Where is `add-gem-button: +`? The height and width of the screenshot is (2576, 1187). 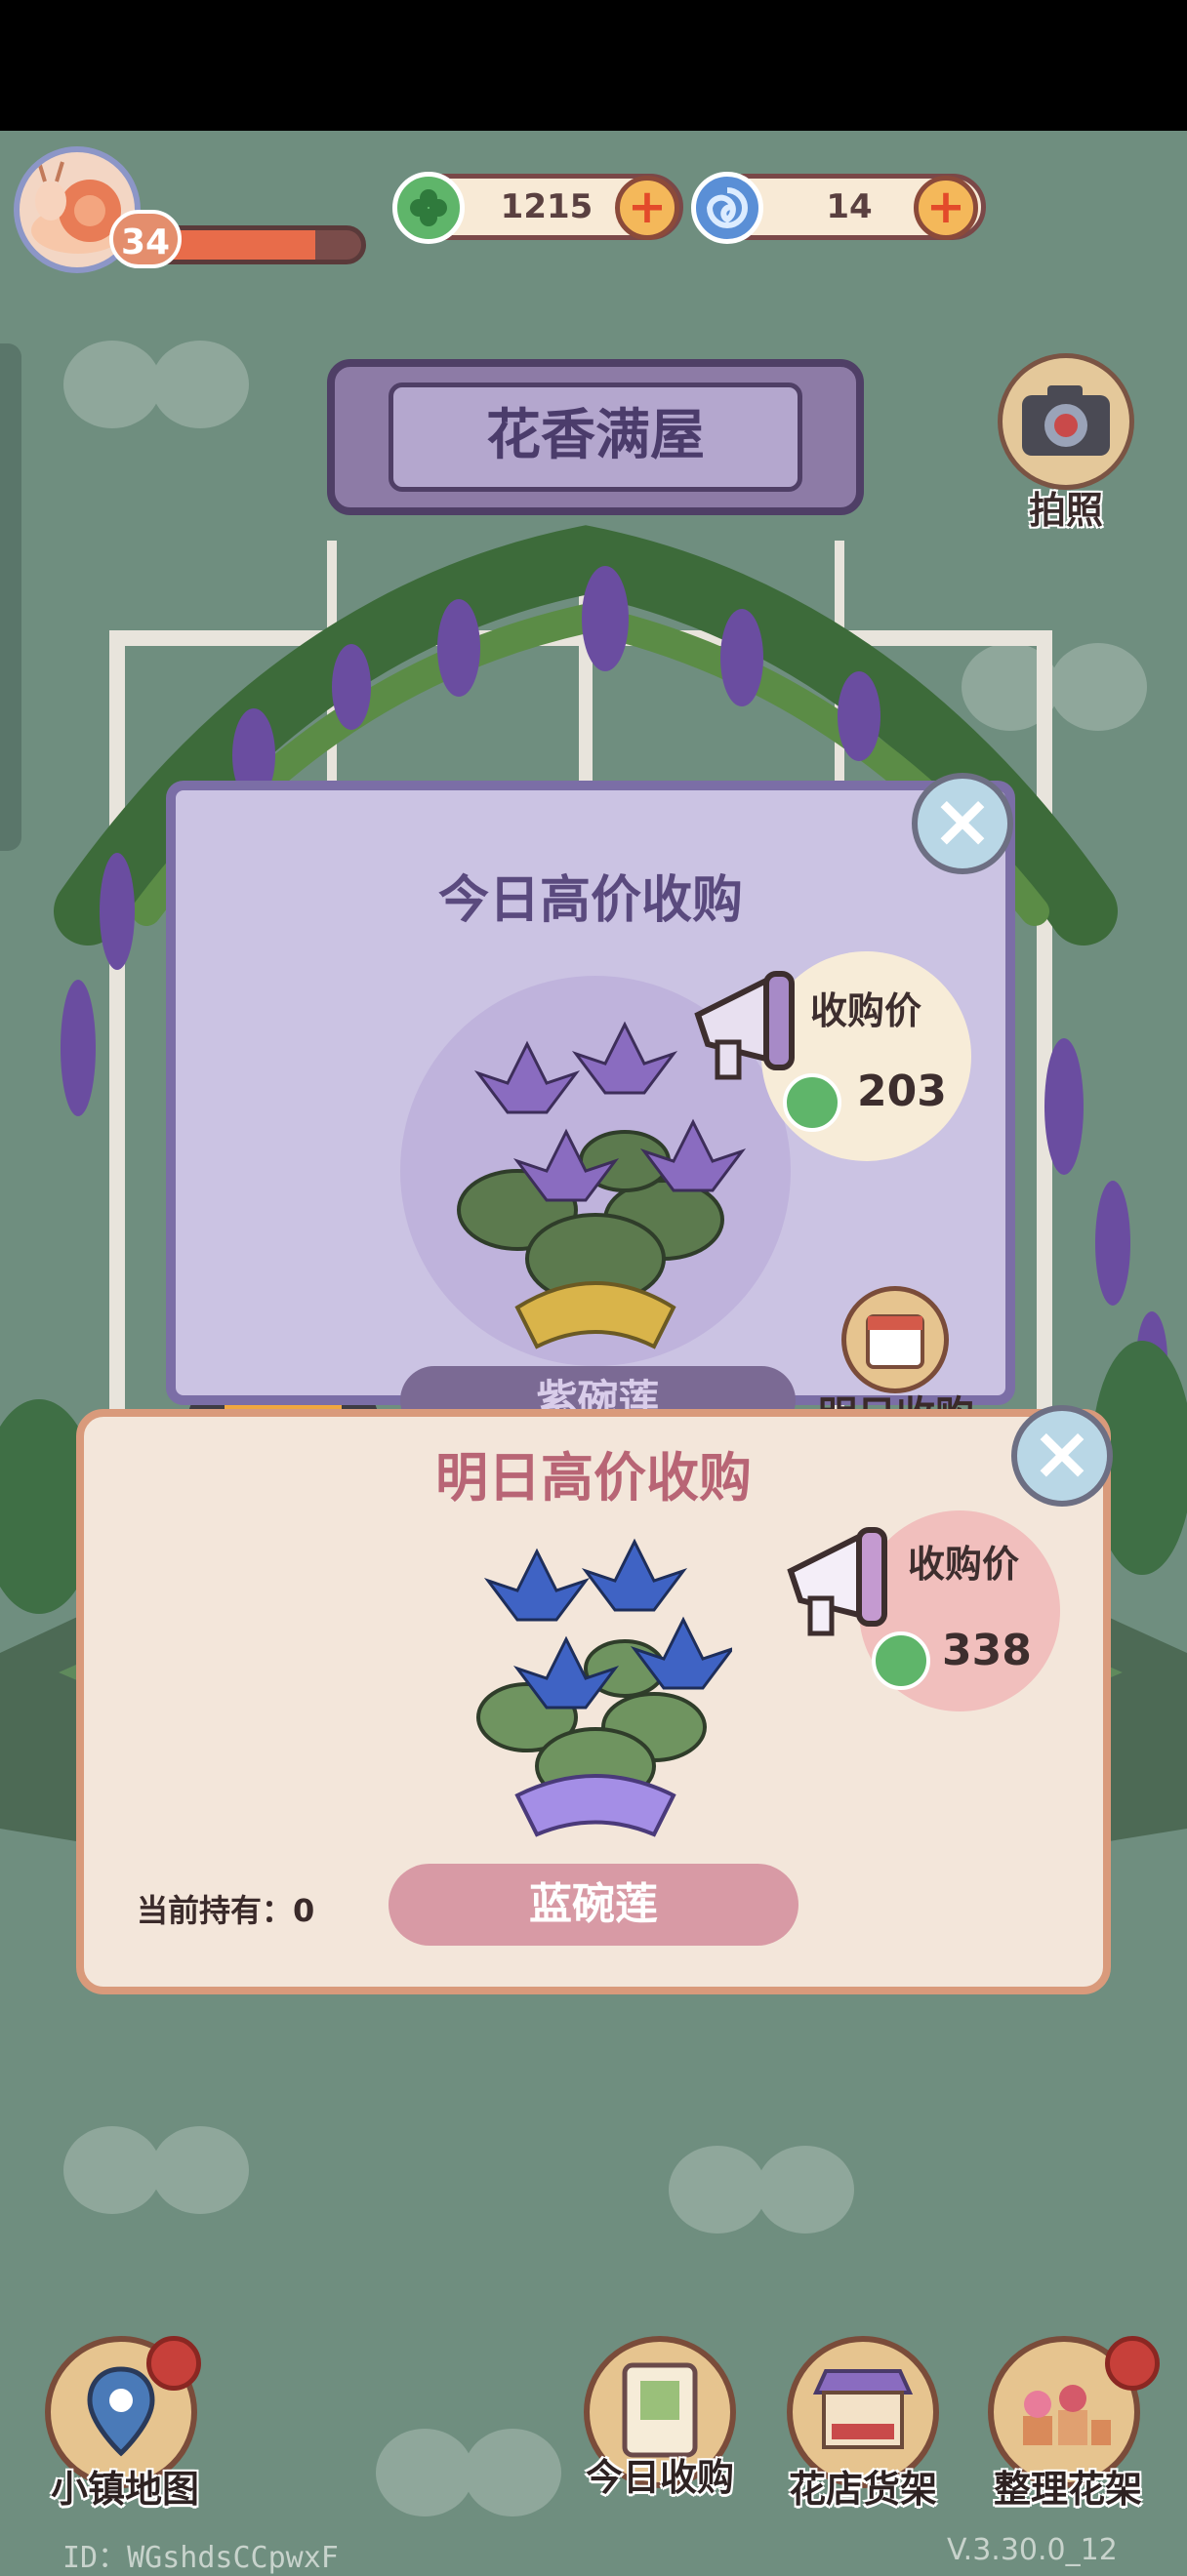 add-gem-button: + is located at coordinates (946, 208).